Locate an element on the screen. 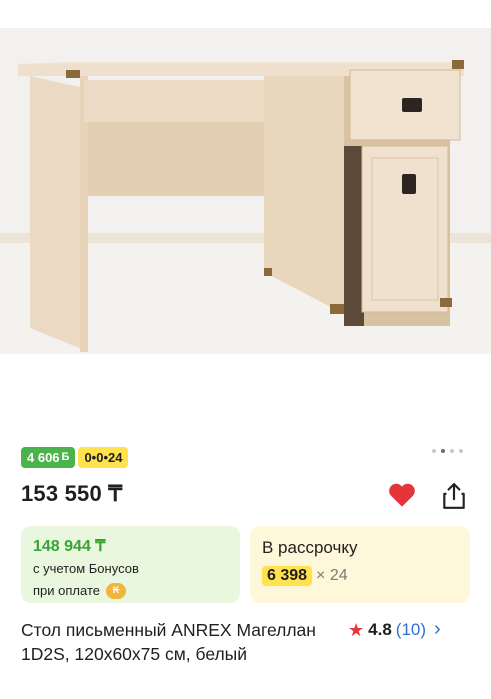  installment-badge: 0•0•24 is located at coordinates (103, 457).